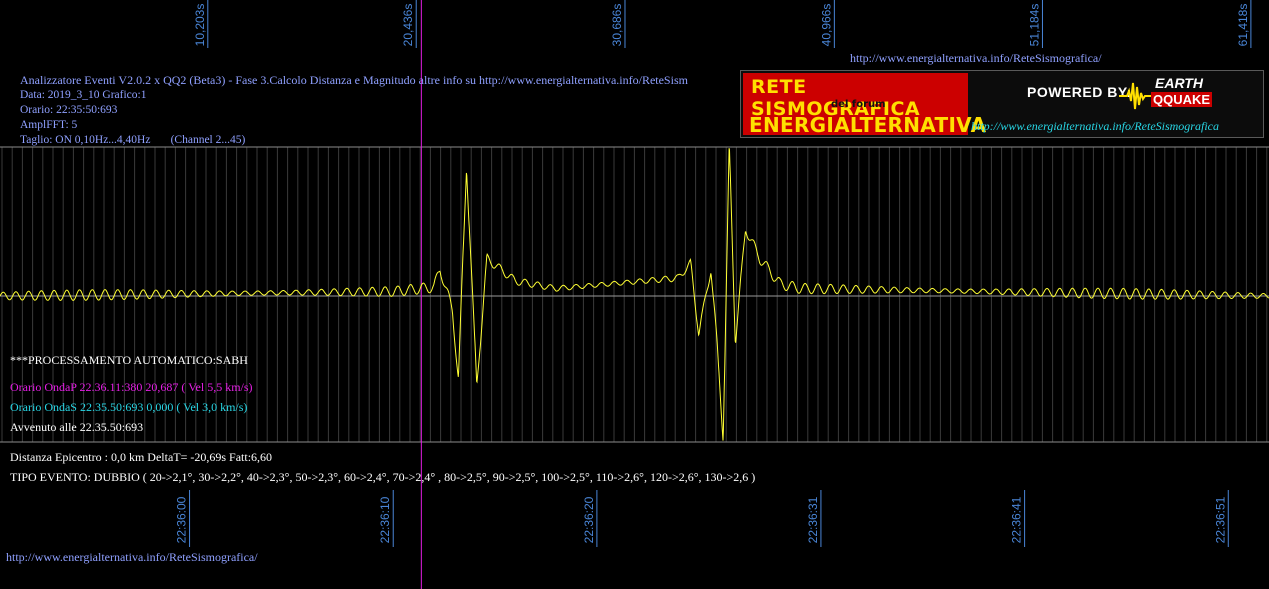 This screenshot has height=589, width=1269. Describe the element at coordinates (77, 427) in the screenshot. I see `event-time: Avvenuto alle 22.35.50:693` at that location.